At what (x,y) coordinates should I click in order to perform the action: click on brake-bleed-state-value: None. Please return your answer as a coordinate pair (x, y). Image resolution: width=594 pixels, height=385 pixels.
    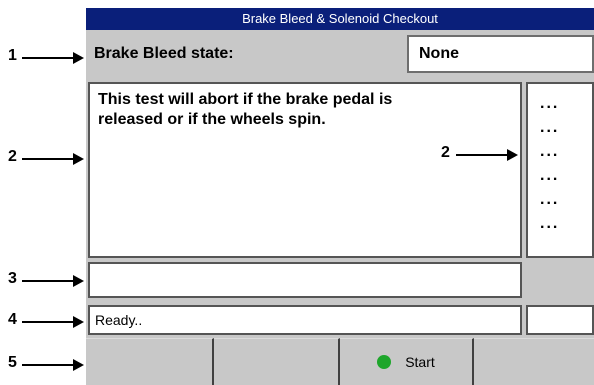
    Looking at the image, I should click on (500, 54).